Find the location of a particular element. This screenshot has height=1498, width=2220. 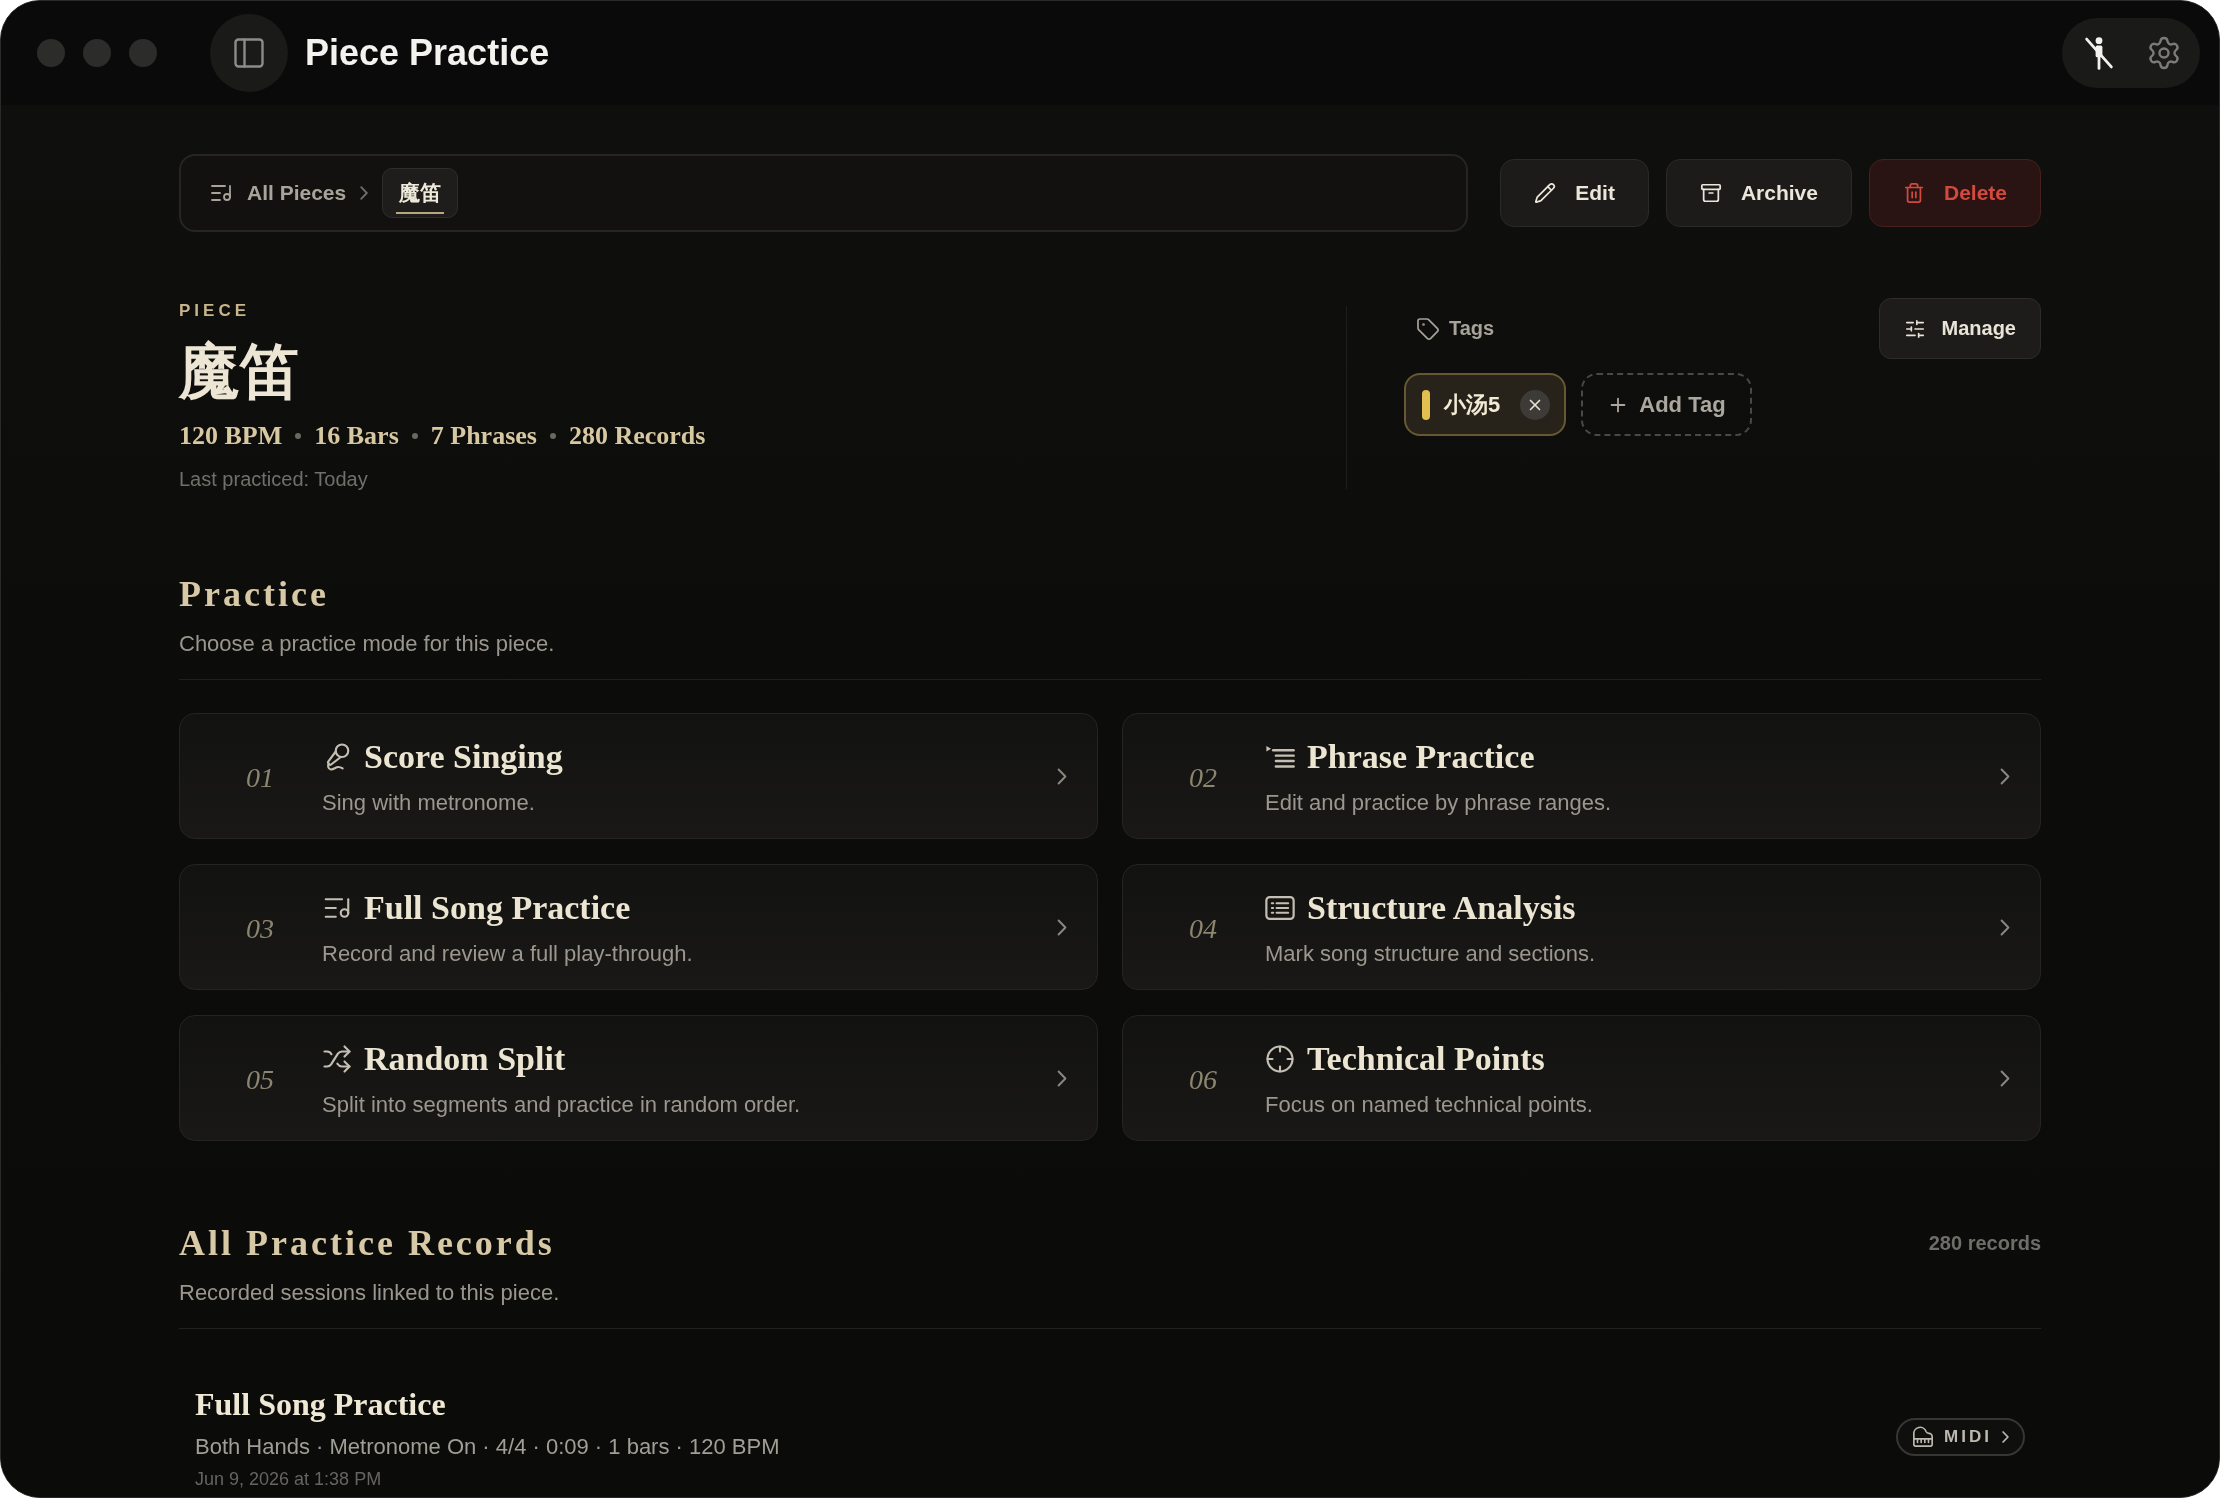

mode-description: Record and review a full play-through. is located at coordinates (507, 954).